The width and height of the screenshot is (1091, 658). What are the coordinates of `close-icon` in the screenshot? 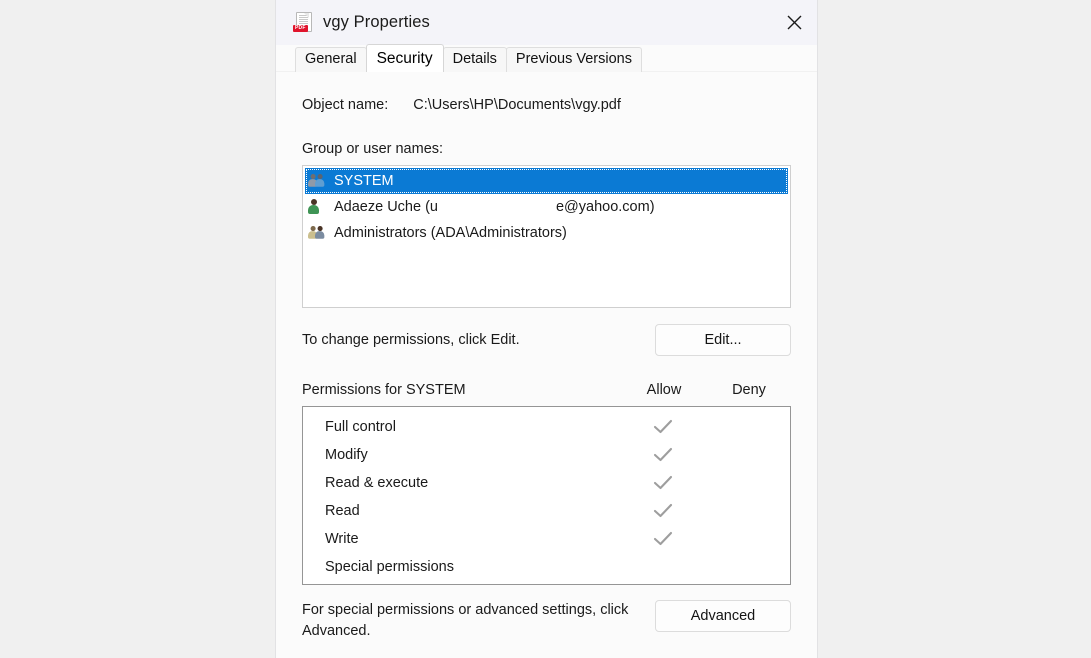 It's located at (794, 22).